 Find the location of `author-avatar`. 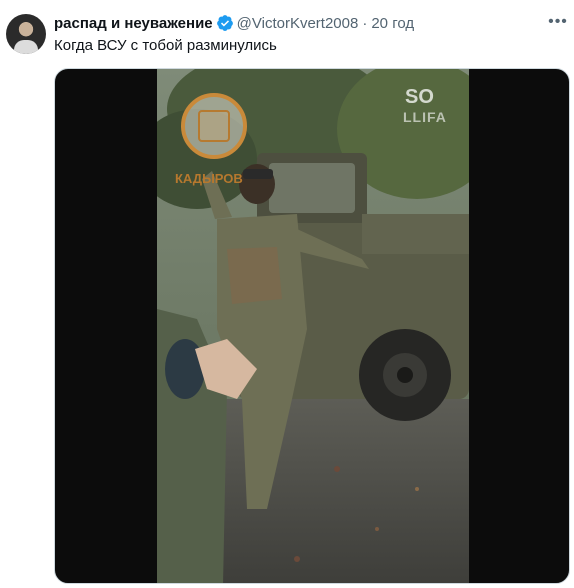

author-avatar is located at coordinates (26, 34).